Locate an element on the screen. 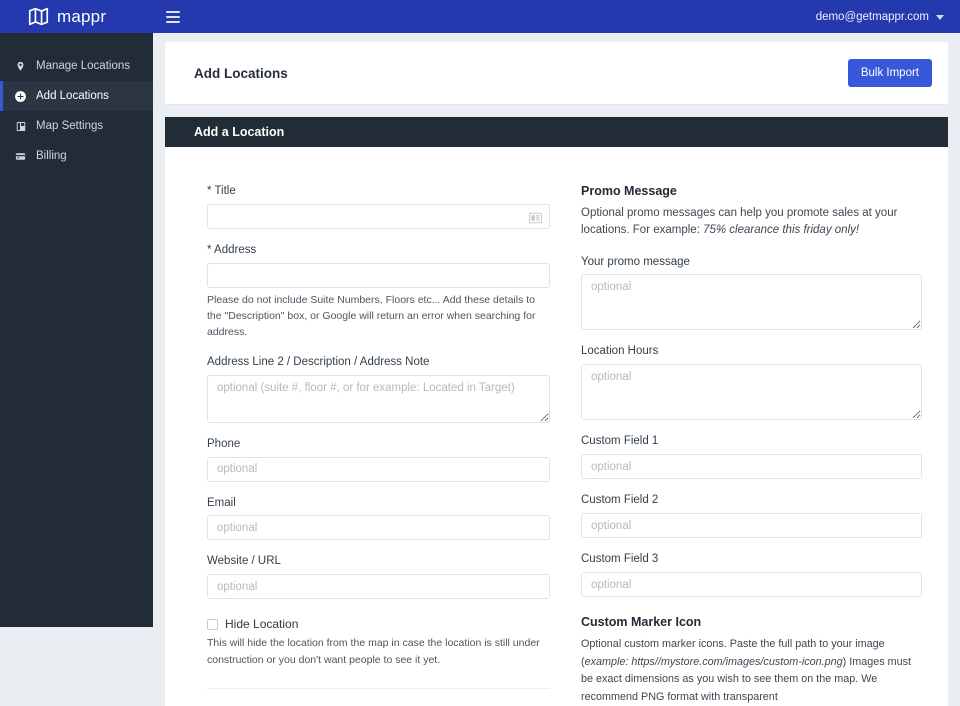 The width and height of the screenshot is (960, 706). field-website: Website / URL is located at coordinates (378, 577).